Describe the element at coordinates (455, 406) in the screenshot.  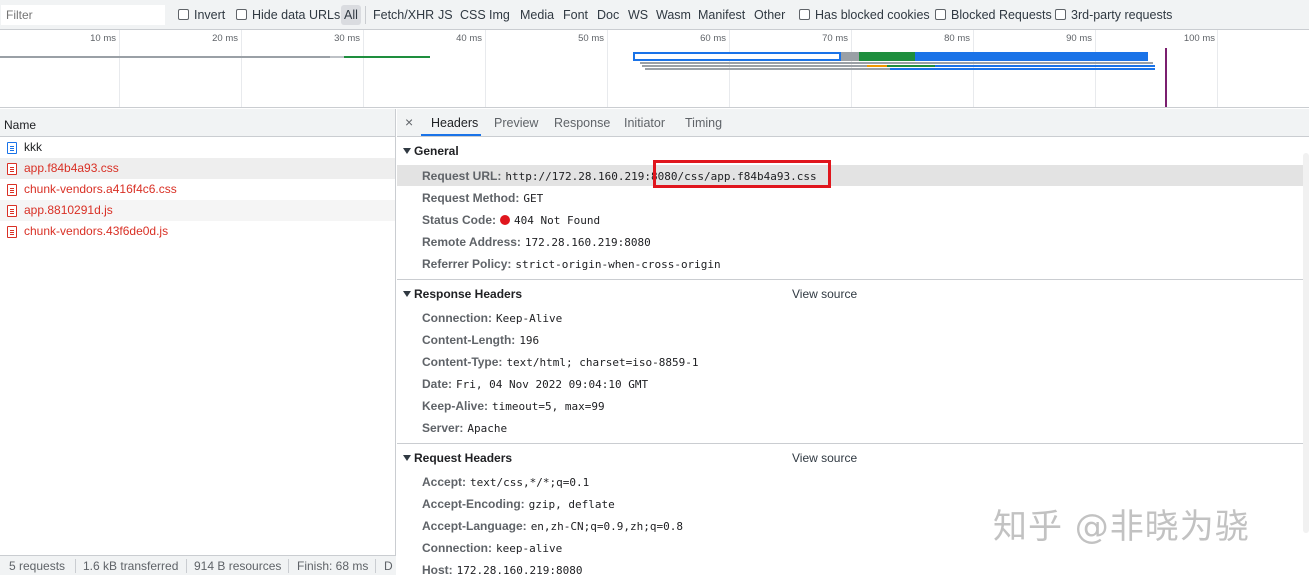
I see `header-key: Keep-Alive:` at that location.